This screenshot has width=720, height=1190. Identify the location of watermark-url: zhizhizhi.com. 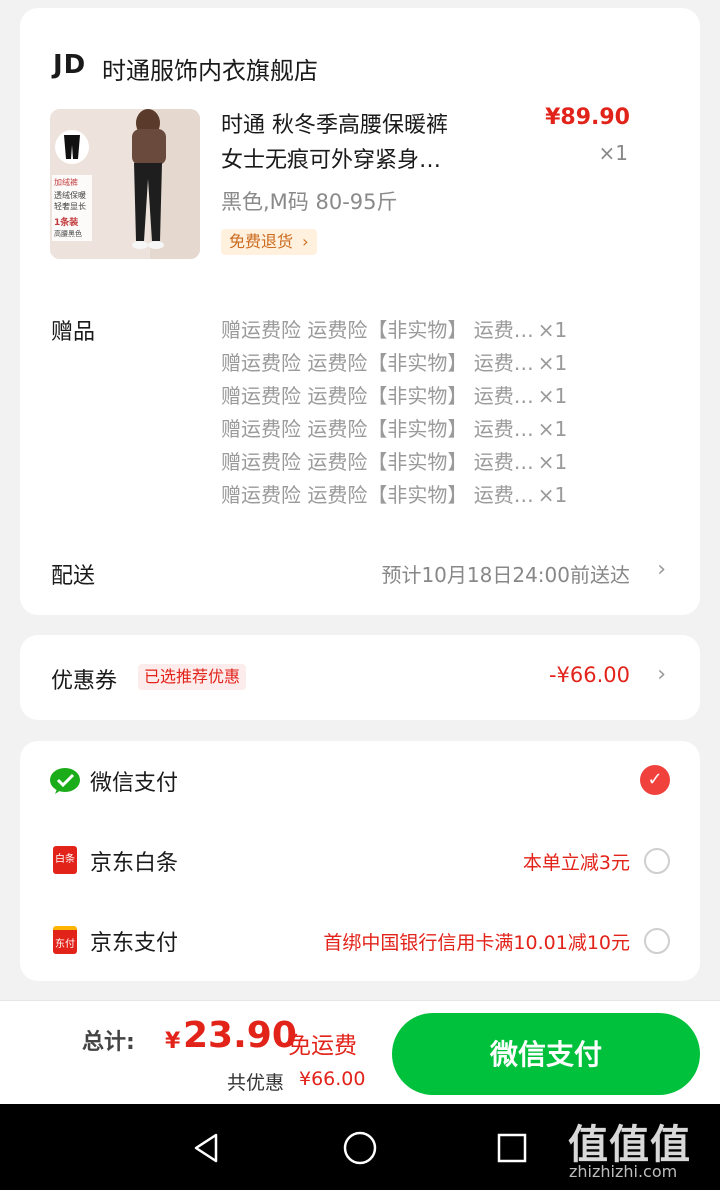
(623, 1171).